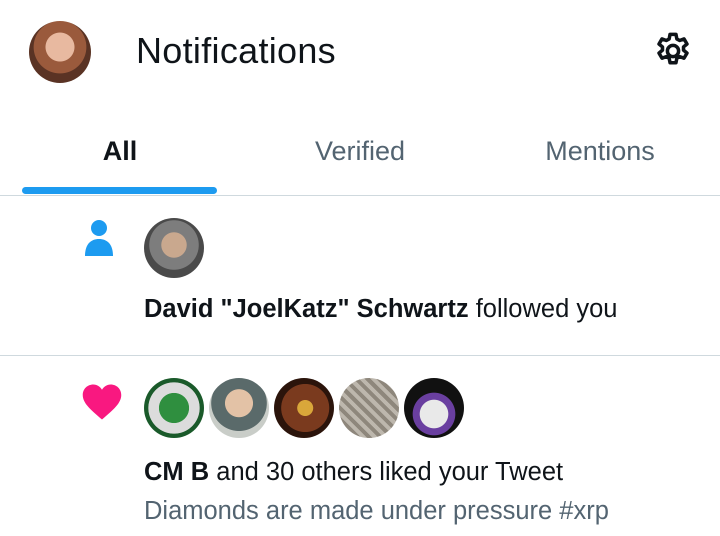 The height and width of the screenshot is (536, 720). I want to click on gear-icon, so click(673, 51).